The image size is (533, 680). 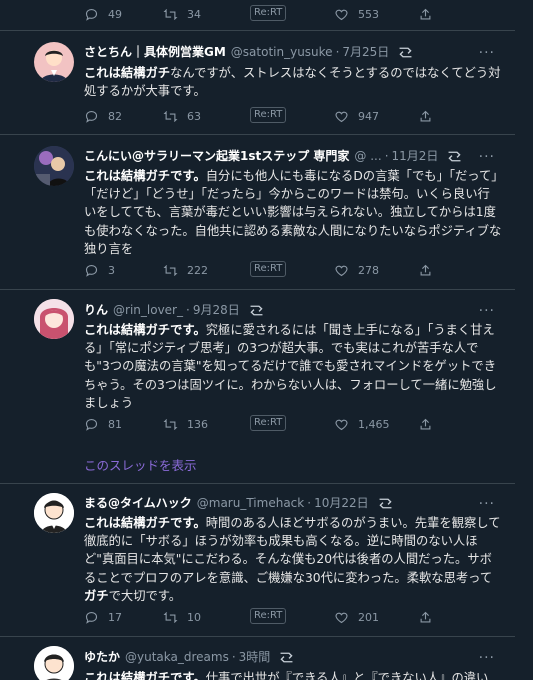 I want to click on retweet-button: 10, so click(x=182, y=617).